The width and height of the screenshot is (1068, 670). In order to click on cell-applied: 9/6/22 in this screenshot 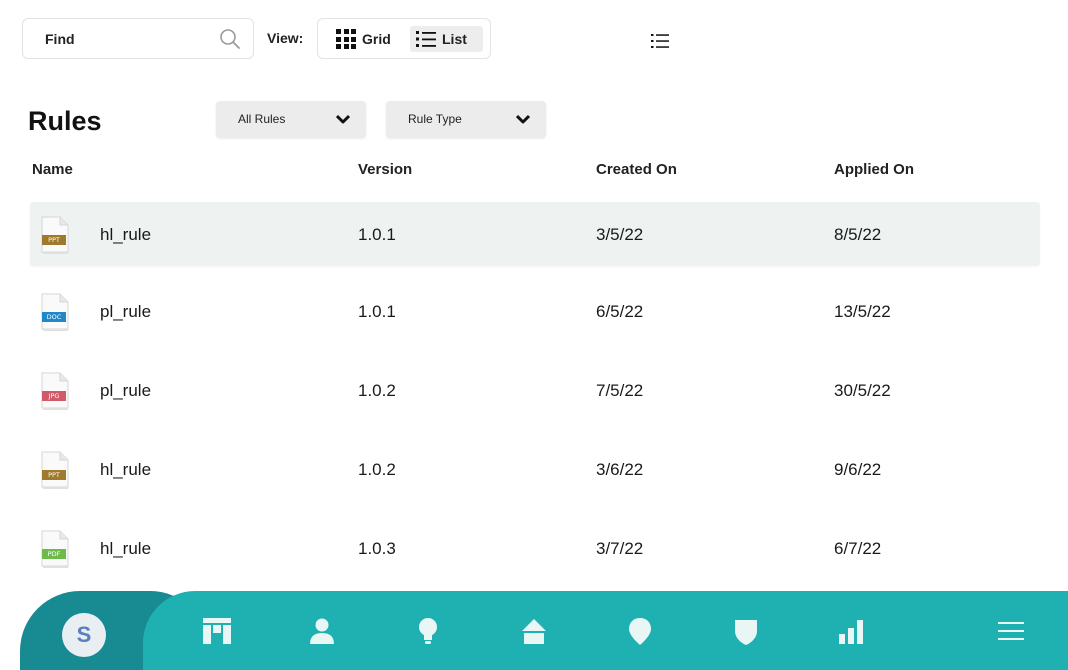, I will do `click(858, 469)`.